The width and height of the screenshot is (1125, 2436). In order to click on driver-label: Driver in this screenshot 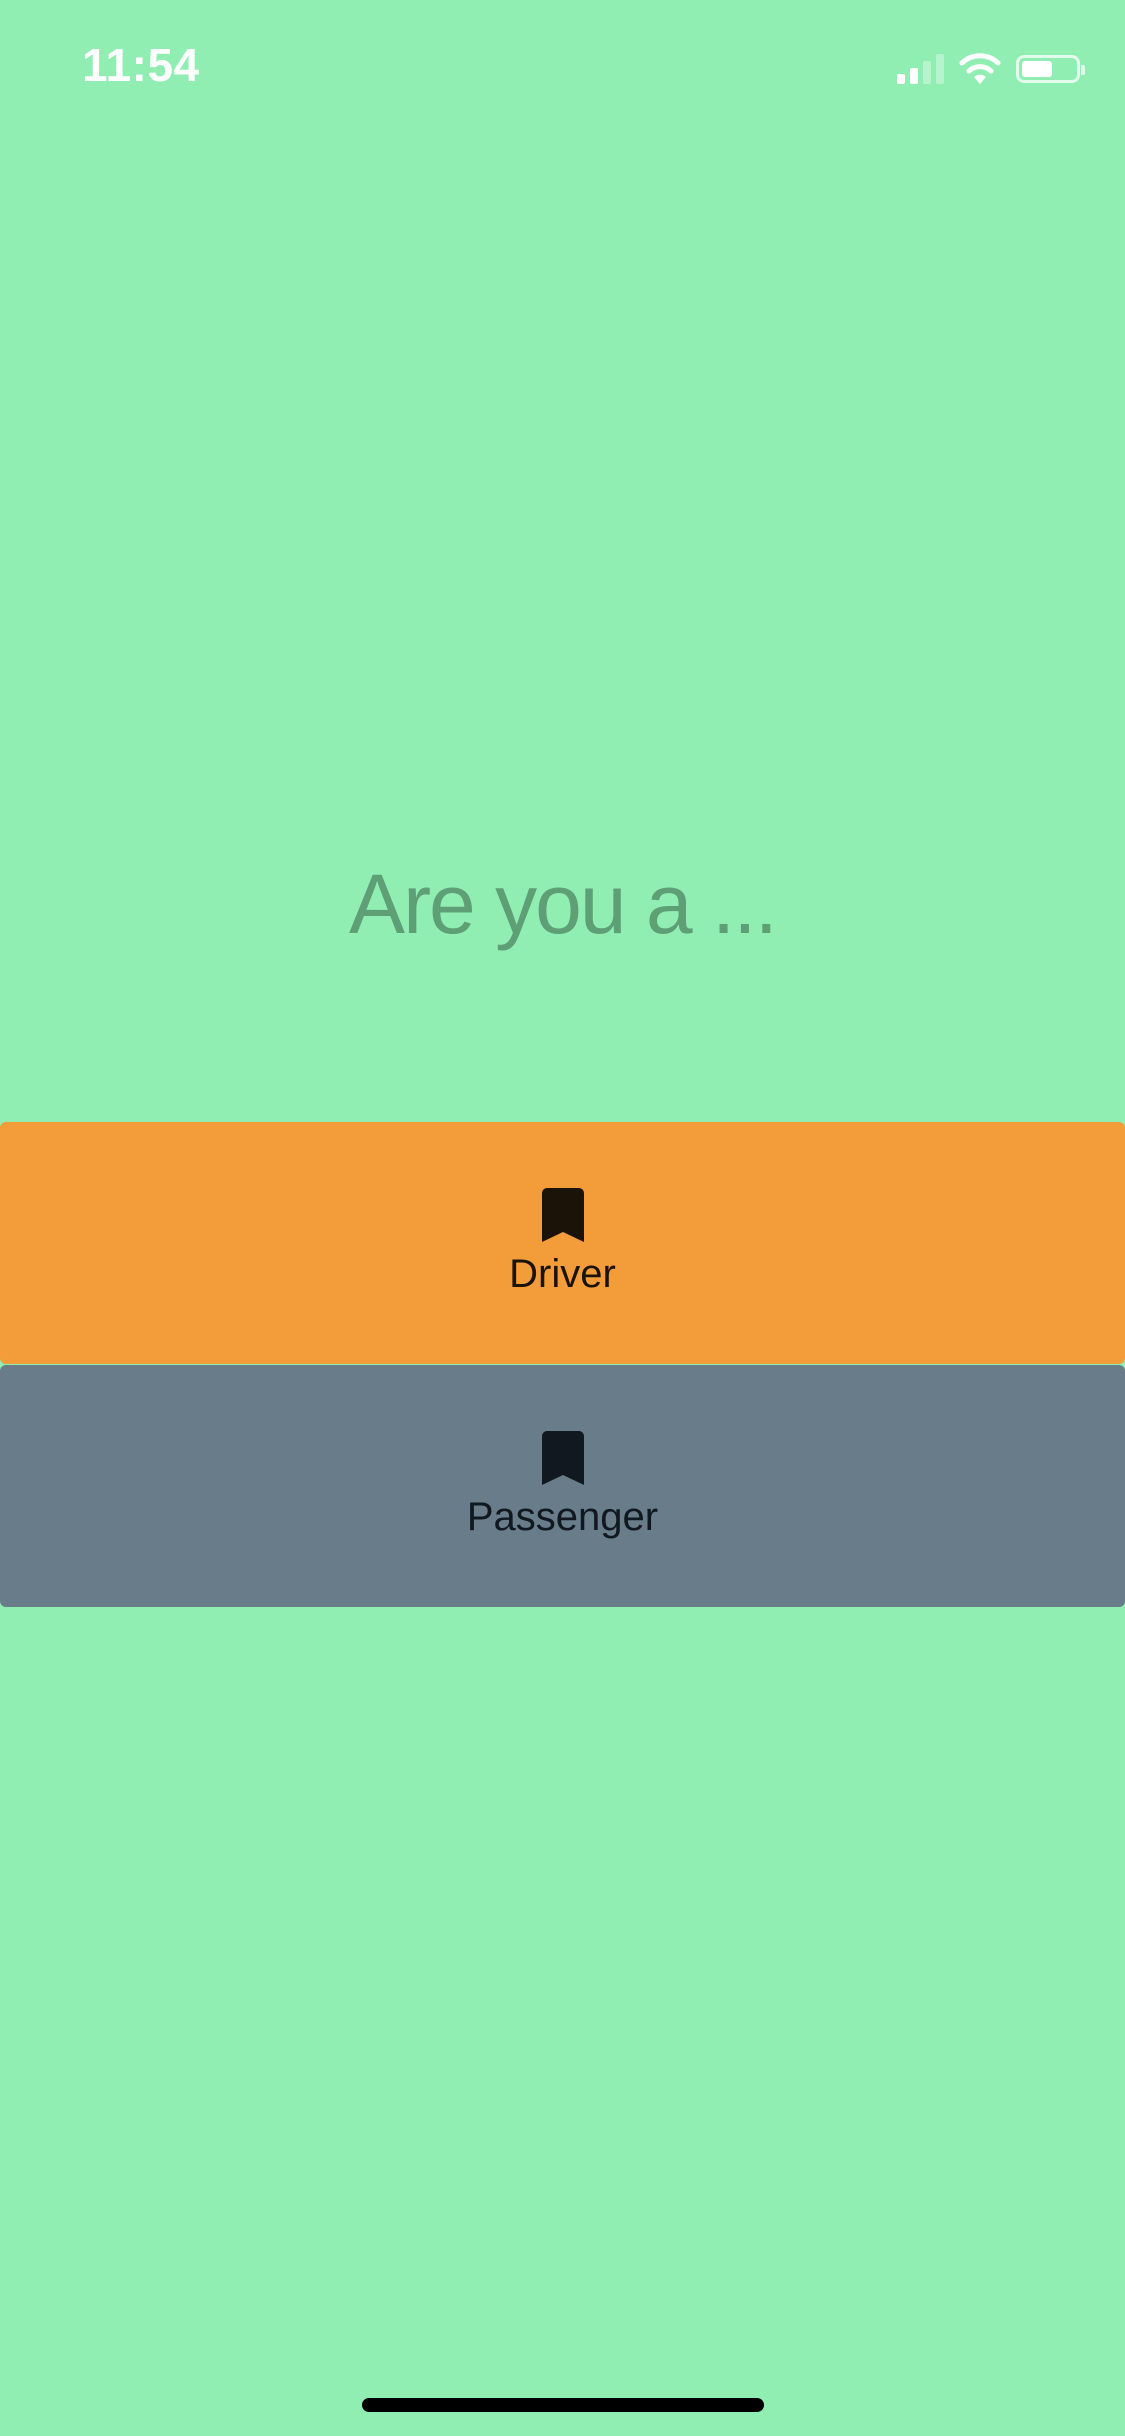, I will do `click(562, 1274)`.